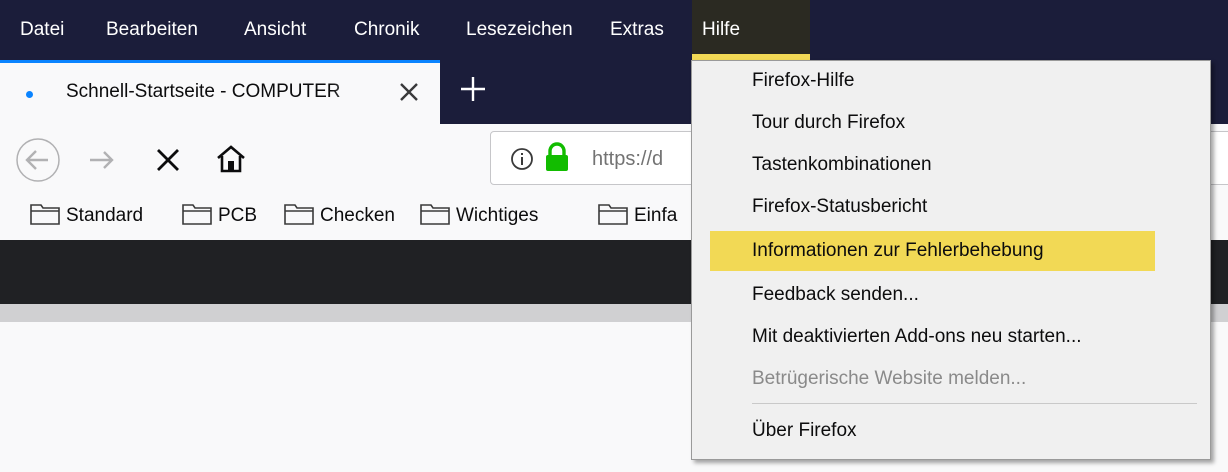 The height and width of the screenshot is (472, 1228). What do you see at coordinates (360, 92) in the screenshot?
I see `tab-title-fade` at bounding box center [360, 92].